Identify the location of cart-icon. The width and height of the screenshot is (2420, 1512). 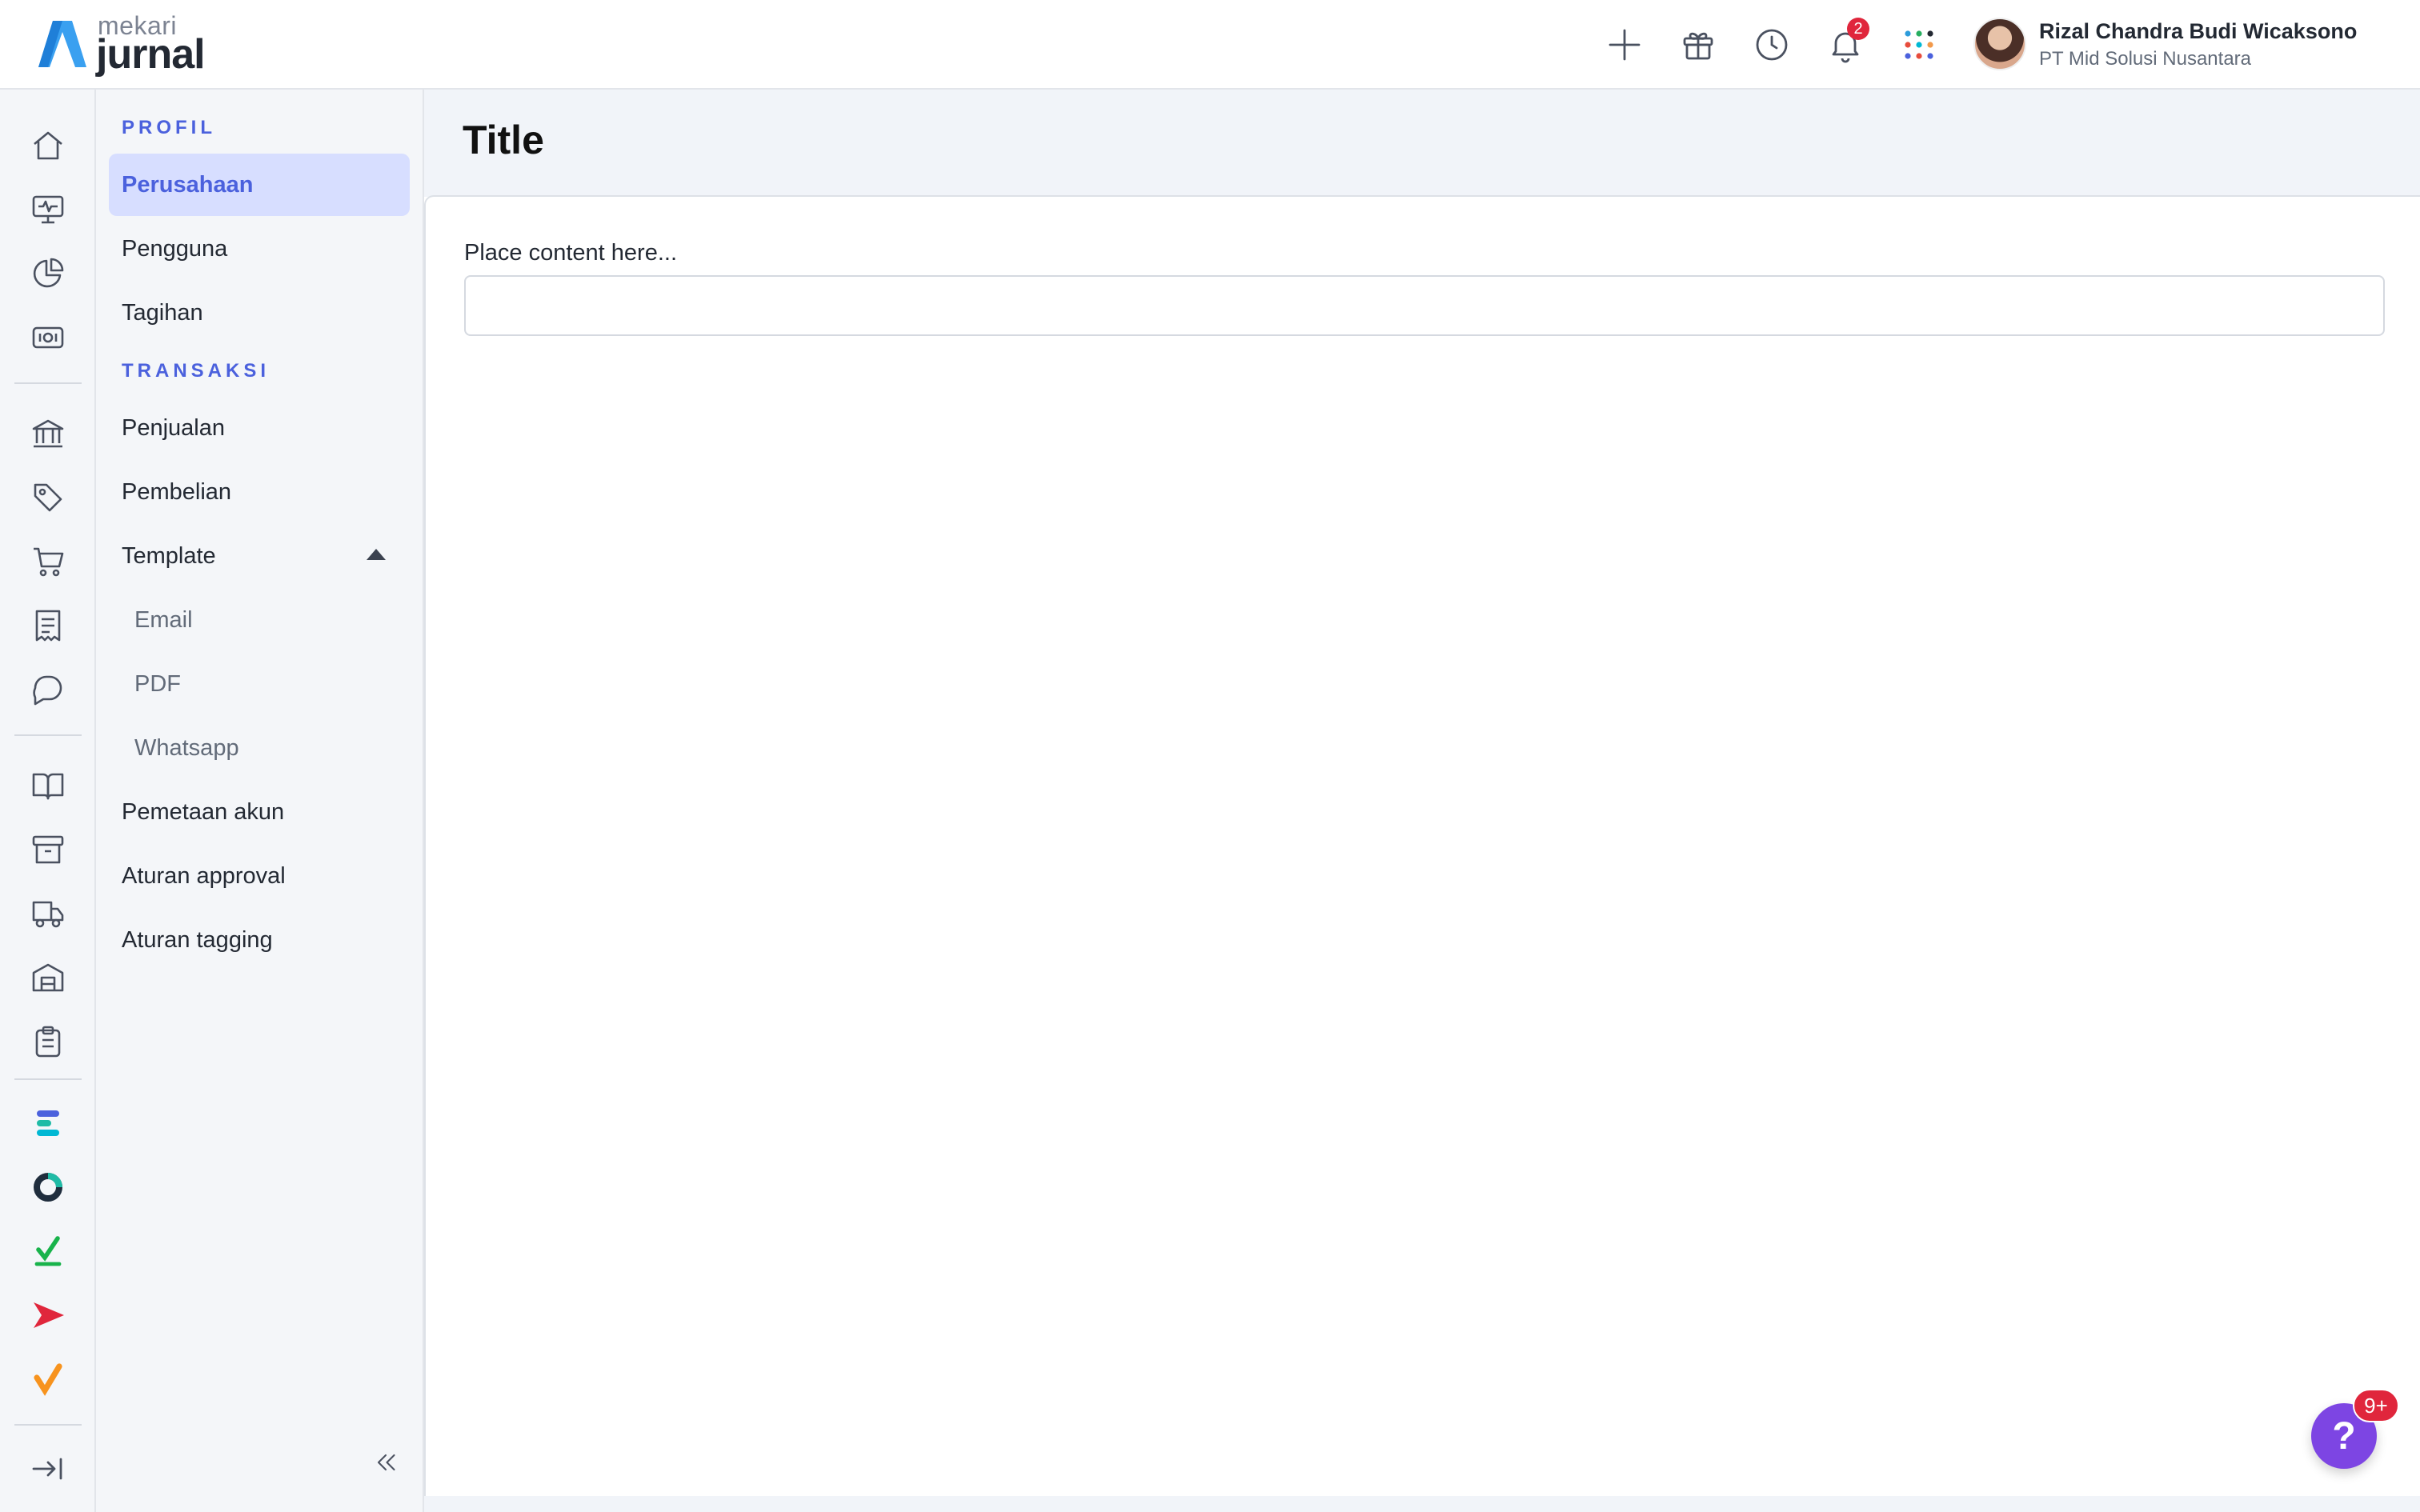
(48, 562).